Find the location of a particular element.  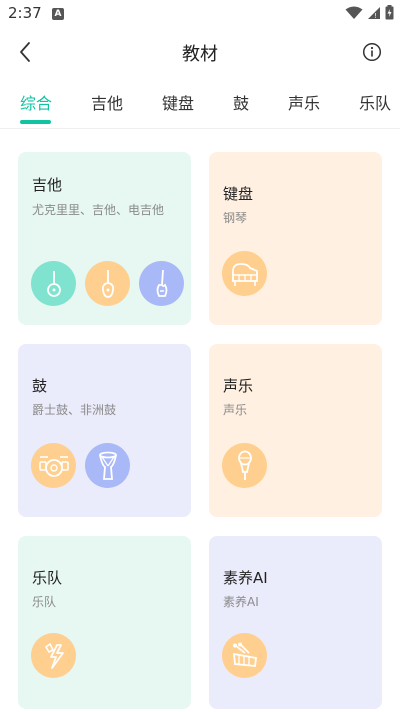

card-title: 声乐 is located at coordinates (238, 386).